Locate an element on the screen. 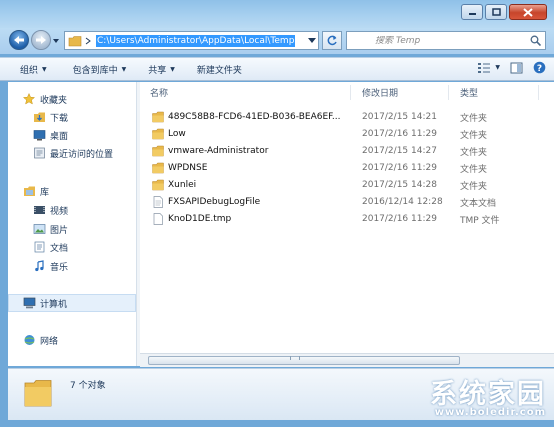  refresh-button is located at coordinates (332, 40).